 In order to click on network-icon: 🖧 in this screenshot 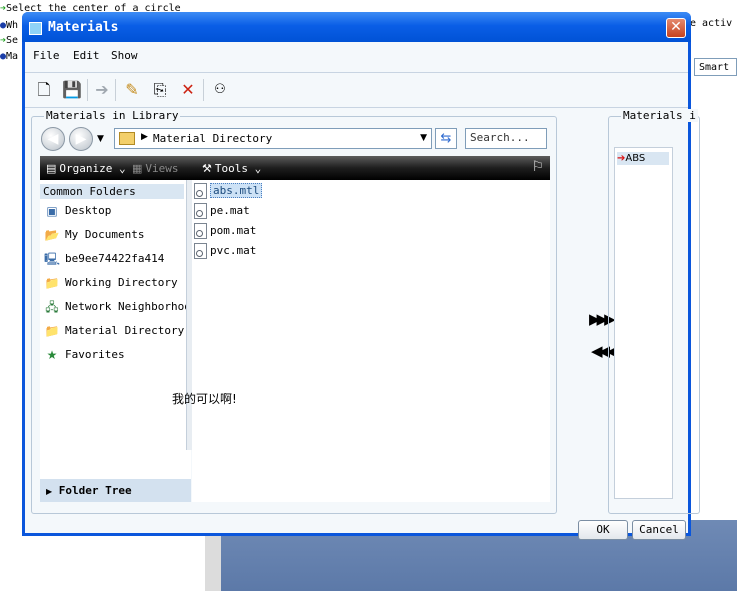, I will do `click(52, 307)`.